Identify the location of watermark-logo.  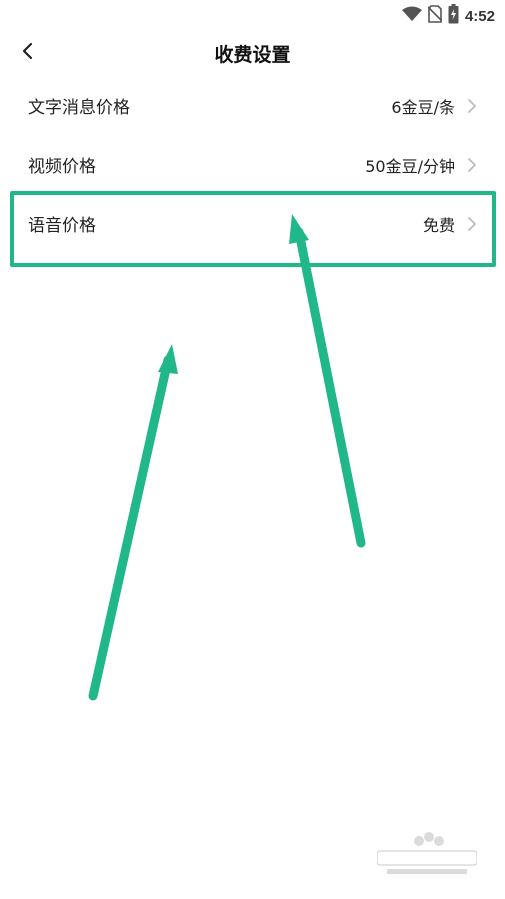
(427, 856).